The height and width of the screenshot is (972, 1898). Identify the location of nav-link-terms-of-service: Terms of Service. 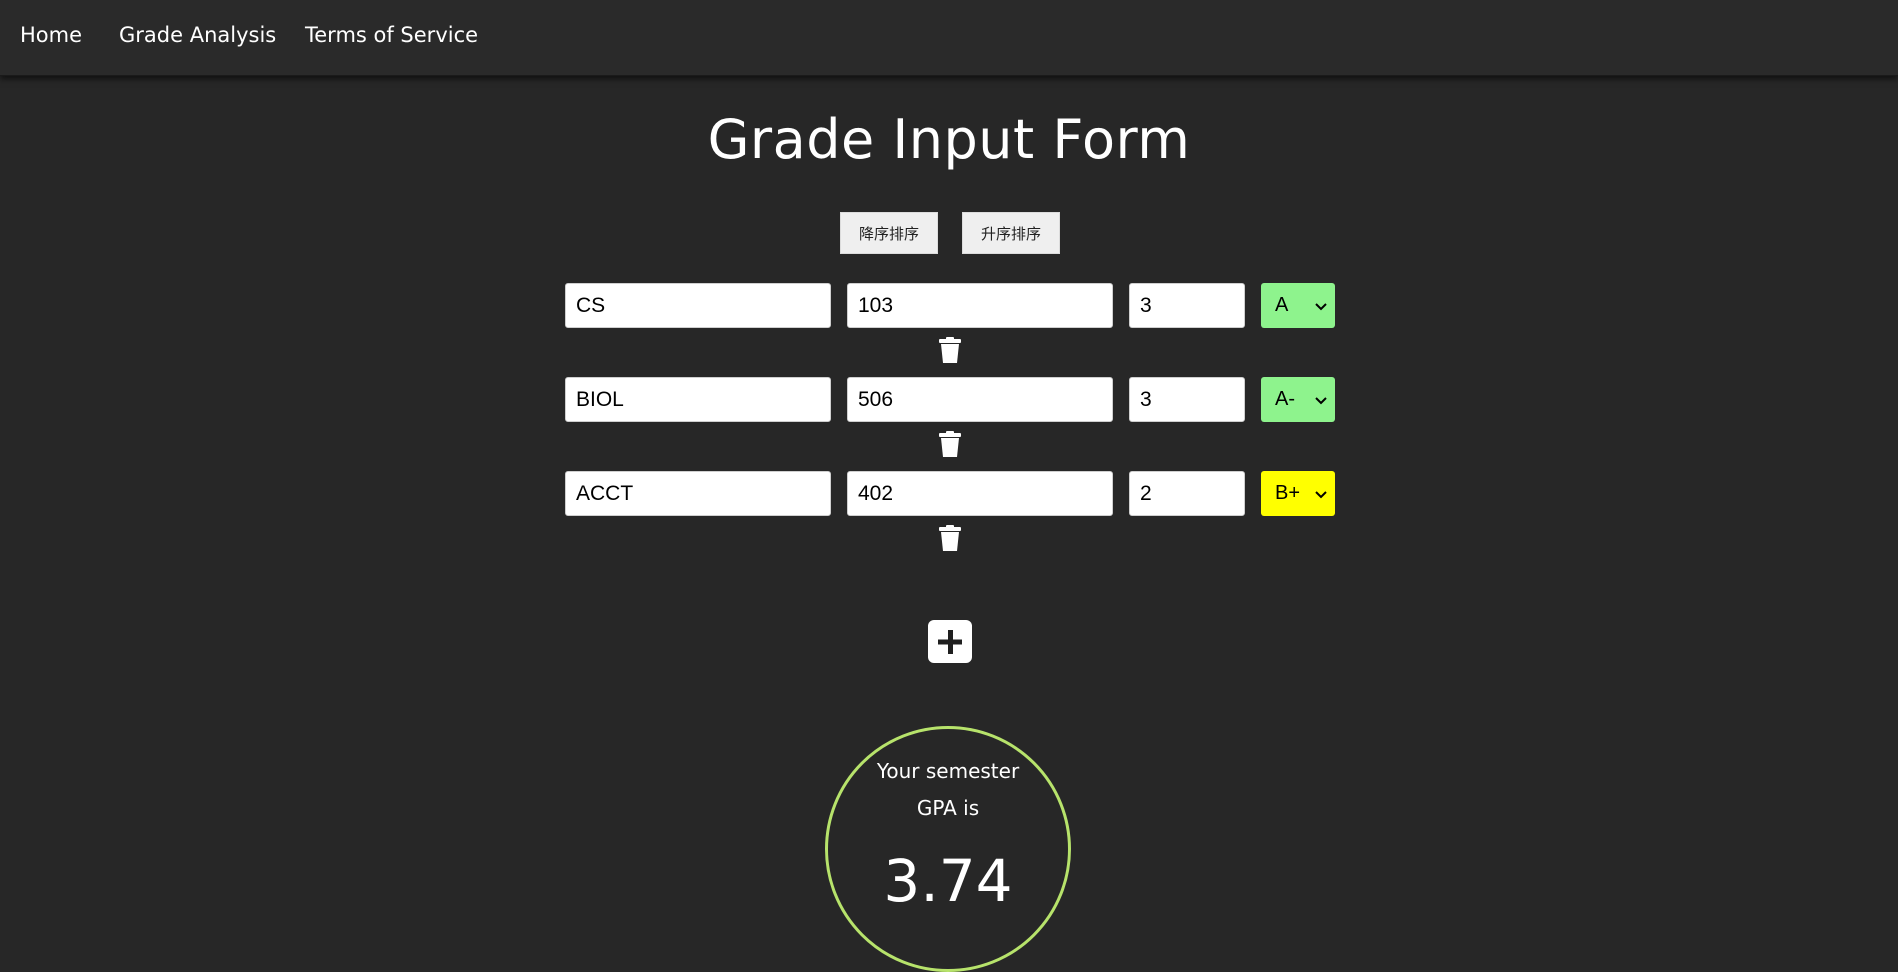
(391, 35).